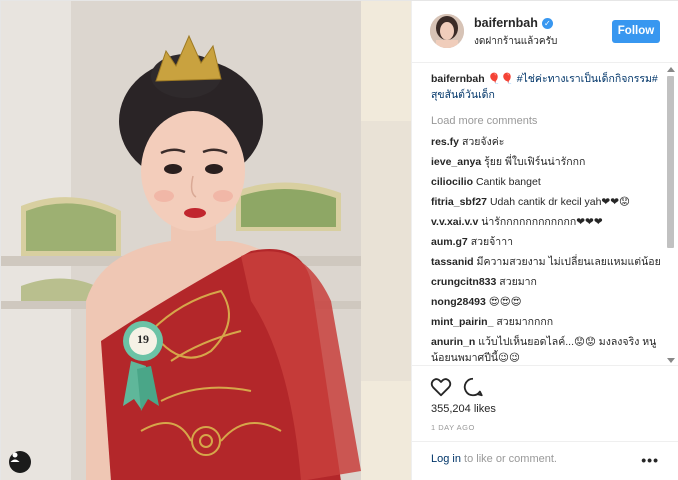  Describe the element at coordinates (671, 360) in the screenshot. I see `scroll-down-arrow-icon` at that location.